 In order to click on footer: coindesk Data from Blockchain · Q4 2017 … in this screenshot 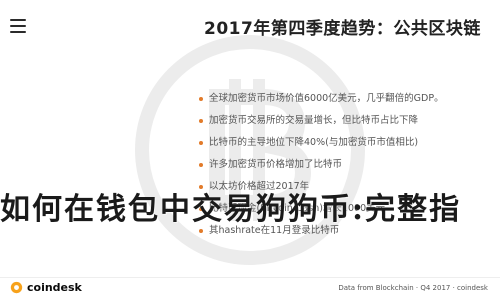, I will do `click(250, 289)`.